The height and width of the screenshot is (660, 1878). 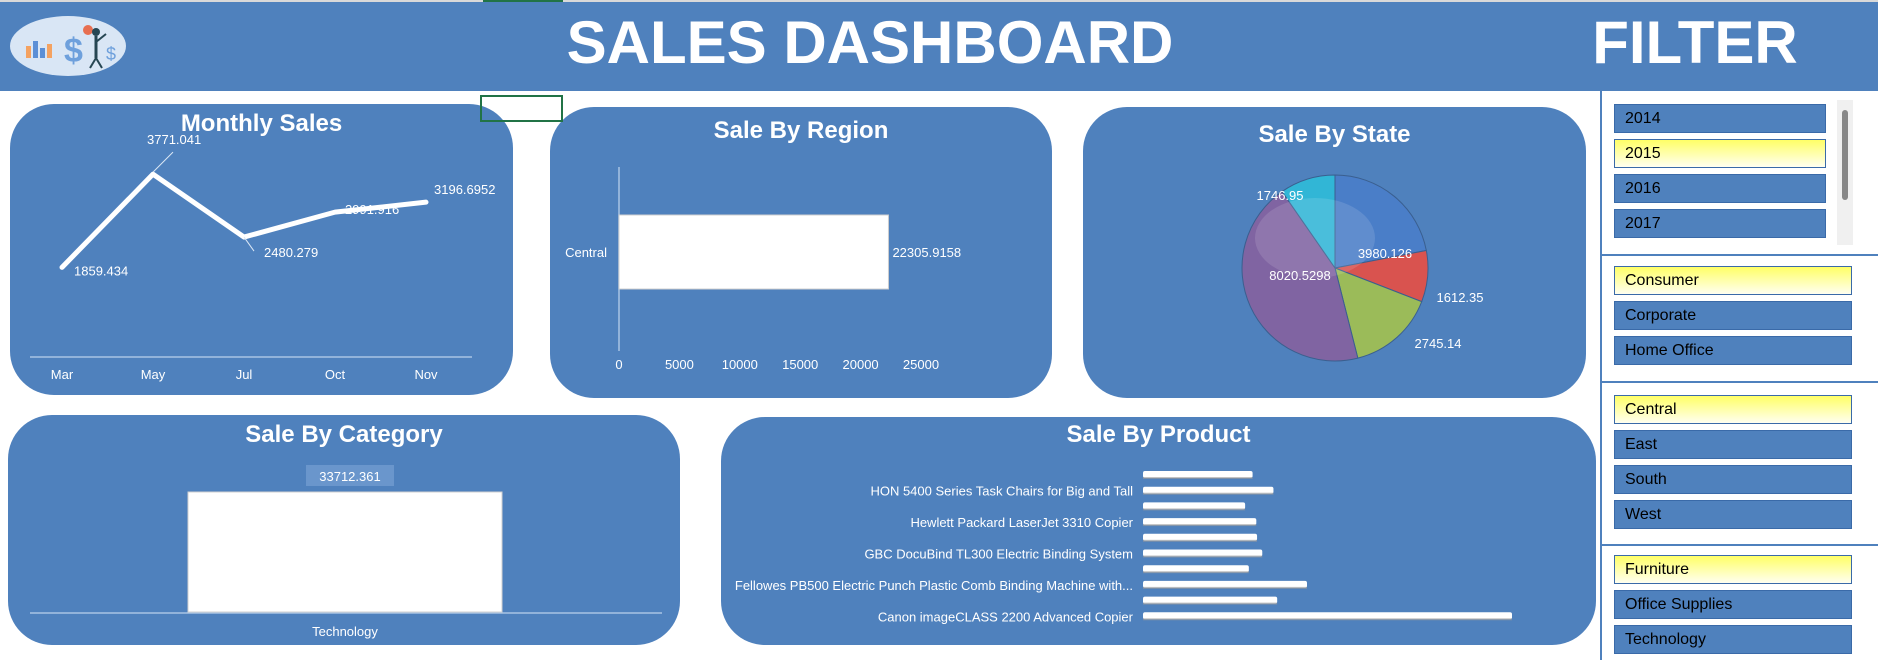 I want to click on year-filter-2017: 2017, so click(x=1720, y=223).